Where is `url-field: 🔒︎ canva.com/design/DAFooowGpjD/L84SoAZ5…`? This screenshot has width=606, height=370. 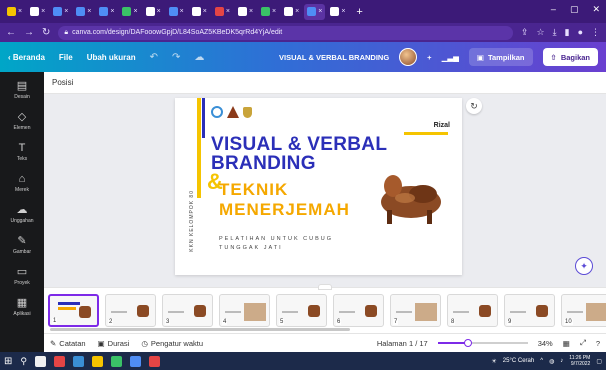
url-field: 🔒︎ canva.com/design/DAFooowGpjD/L84SoAZ5… is located at coordinates (285, 32).